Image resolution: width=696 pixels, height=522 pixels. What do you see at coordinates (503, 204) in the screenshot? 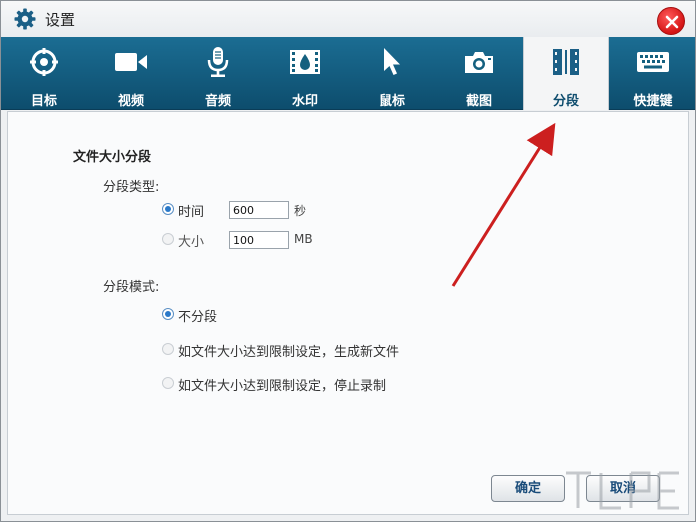
I see `annotation-arrow` at bounding box center [503, 204].